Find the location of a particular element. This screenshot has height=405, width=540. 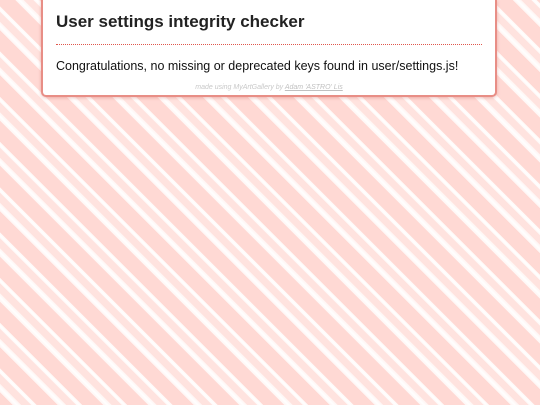

author-link: Adam 'ASTRO' Lis is located at coordinates (314, 87).